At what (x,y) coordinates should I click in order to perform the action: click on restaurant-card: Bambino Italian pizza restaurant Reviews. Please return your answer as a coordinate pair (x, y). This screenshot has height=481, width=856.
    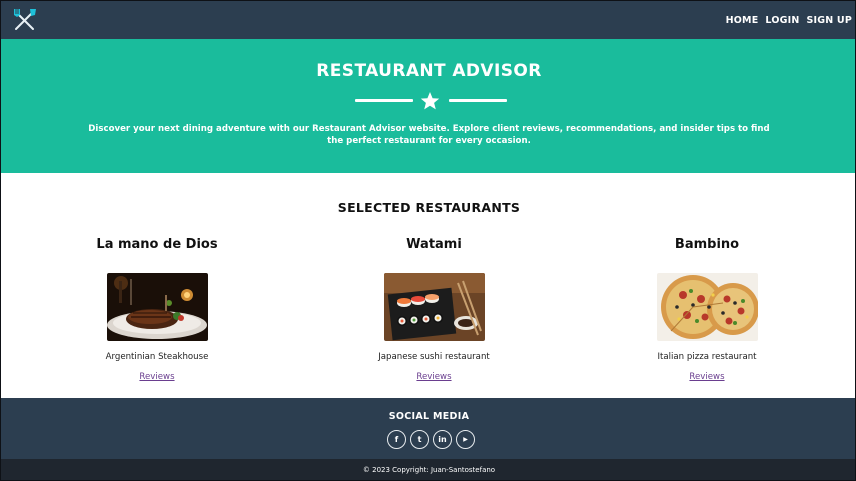
    Looking at the image, I should click on (707, 310).